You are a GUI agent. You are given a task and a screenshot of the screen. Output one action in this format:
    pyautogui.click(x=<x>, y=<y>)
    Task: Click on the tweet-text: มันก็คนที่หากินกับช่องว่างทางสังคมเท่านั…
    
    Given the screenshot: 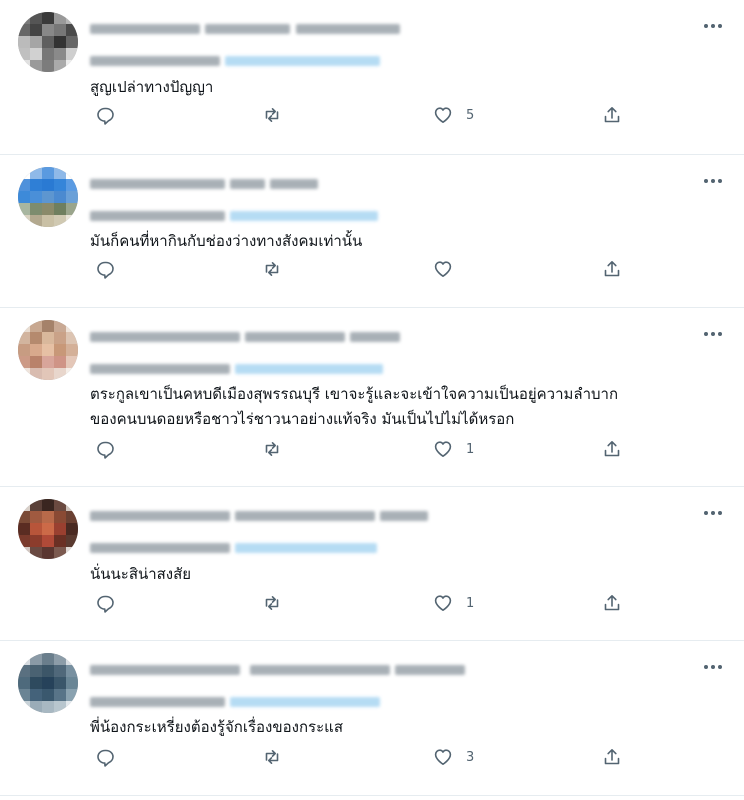 What is the action you would take?
    pyautogui.click(x=226, y=241)
    